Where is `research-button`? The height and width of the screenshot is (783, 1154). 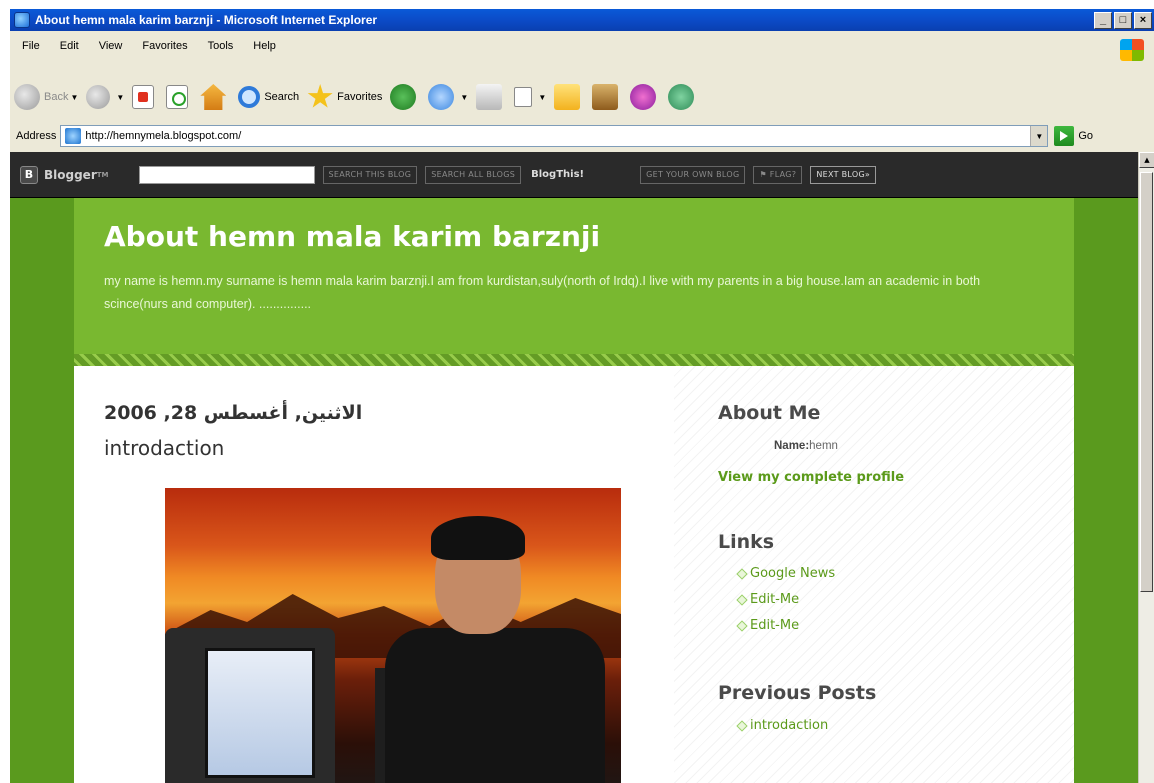 research-button is located at coordinates (607, 97).